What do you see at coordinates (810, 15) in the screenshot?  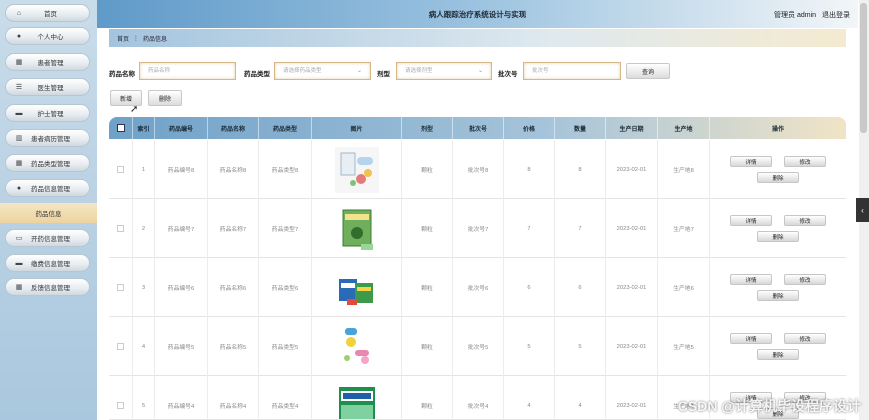 I see `user-info: 管理员 admin 退出登录` at bounding box center [810, 15].